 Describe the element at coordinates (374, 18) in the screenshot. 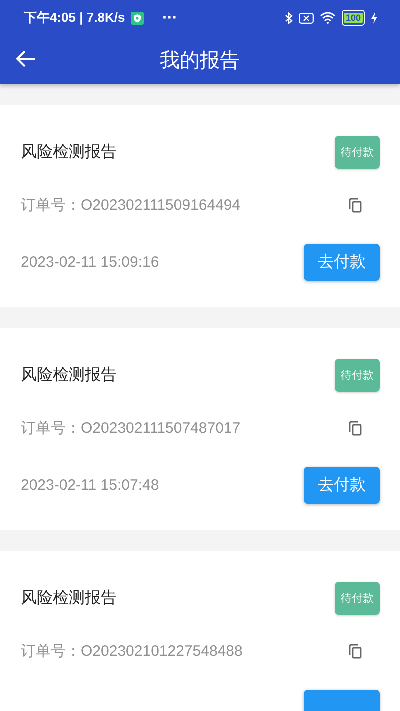

I see `charging-icon` at that location.